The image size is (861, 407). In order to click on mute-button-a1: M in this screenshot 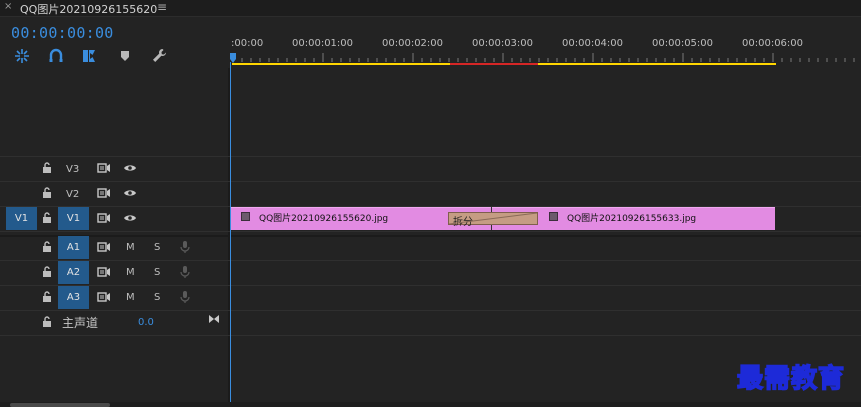, I will do `click(130, 247)`.